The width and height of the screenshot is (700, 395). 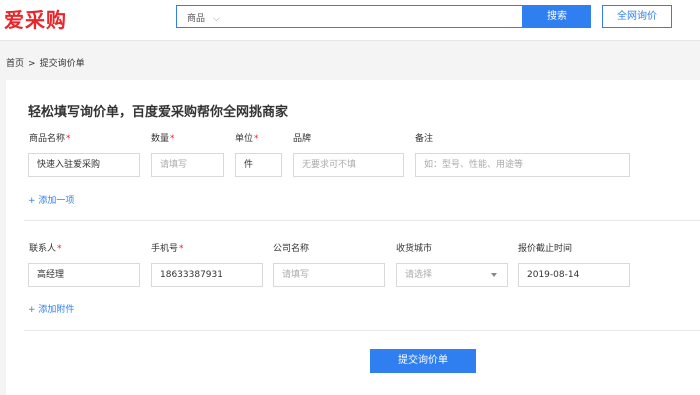 I want to click on search-button: 搜索, so click(x=557, y=16).